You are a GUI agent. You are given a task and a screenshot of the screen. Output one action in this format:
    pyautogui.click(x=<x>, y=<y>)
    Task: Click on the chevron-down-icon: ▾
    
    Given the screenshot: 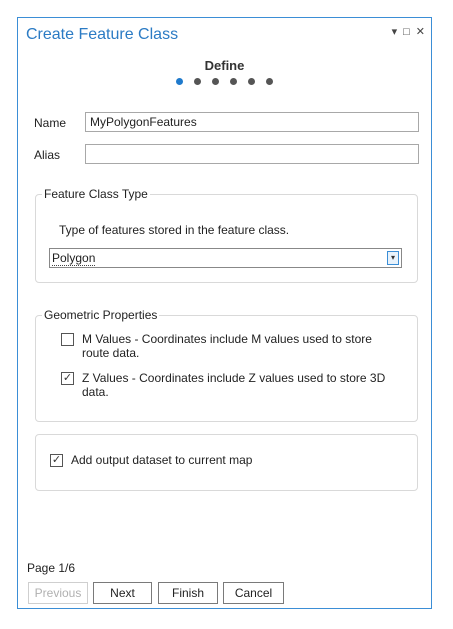 What is the action you would take?
    pyautogui.click(x=395, y=32)
    